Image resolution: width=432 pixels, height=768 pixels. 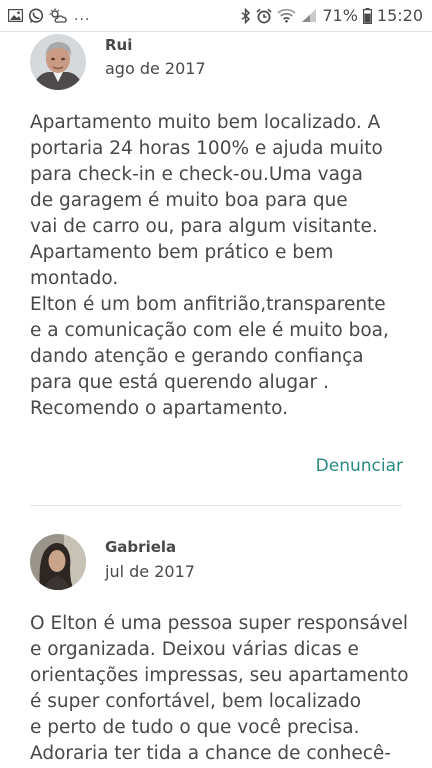 I want to click on report-review-link: Denunciar, so click(x=359, y=466).